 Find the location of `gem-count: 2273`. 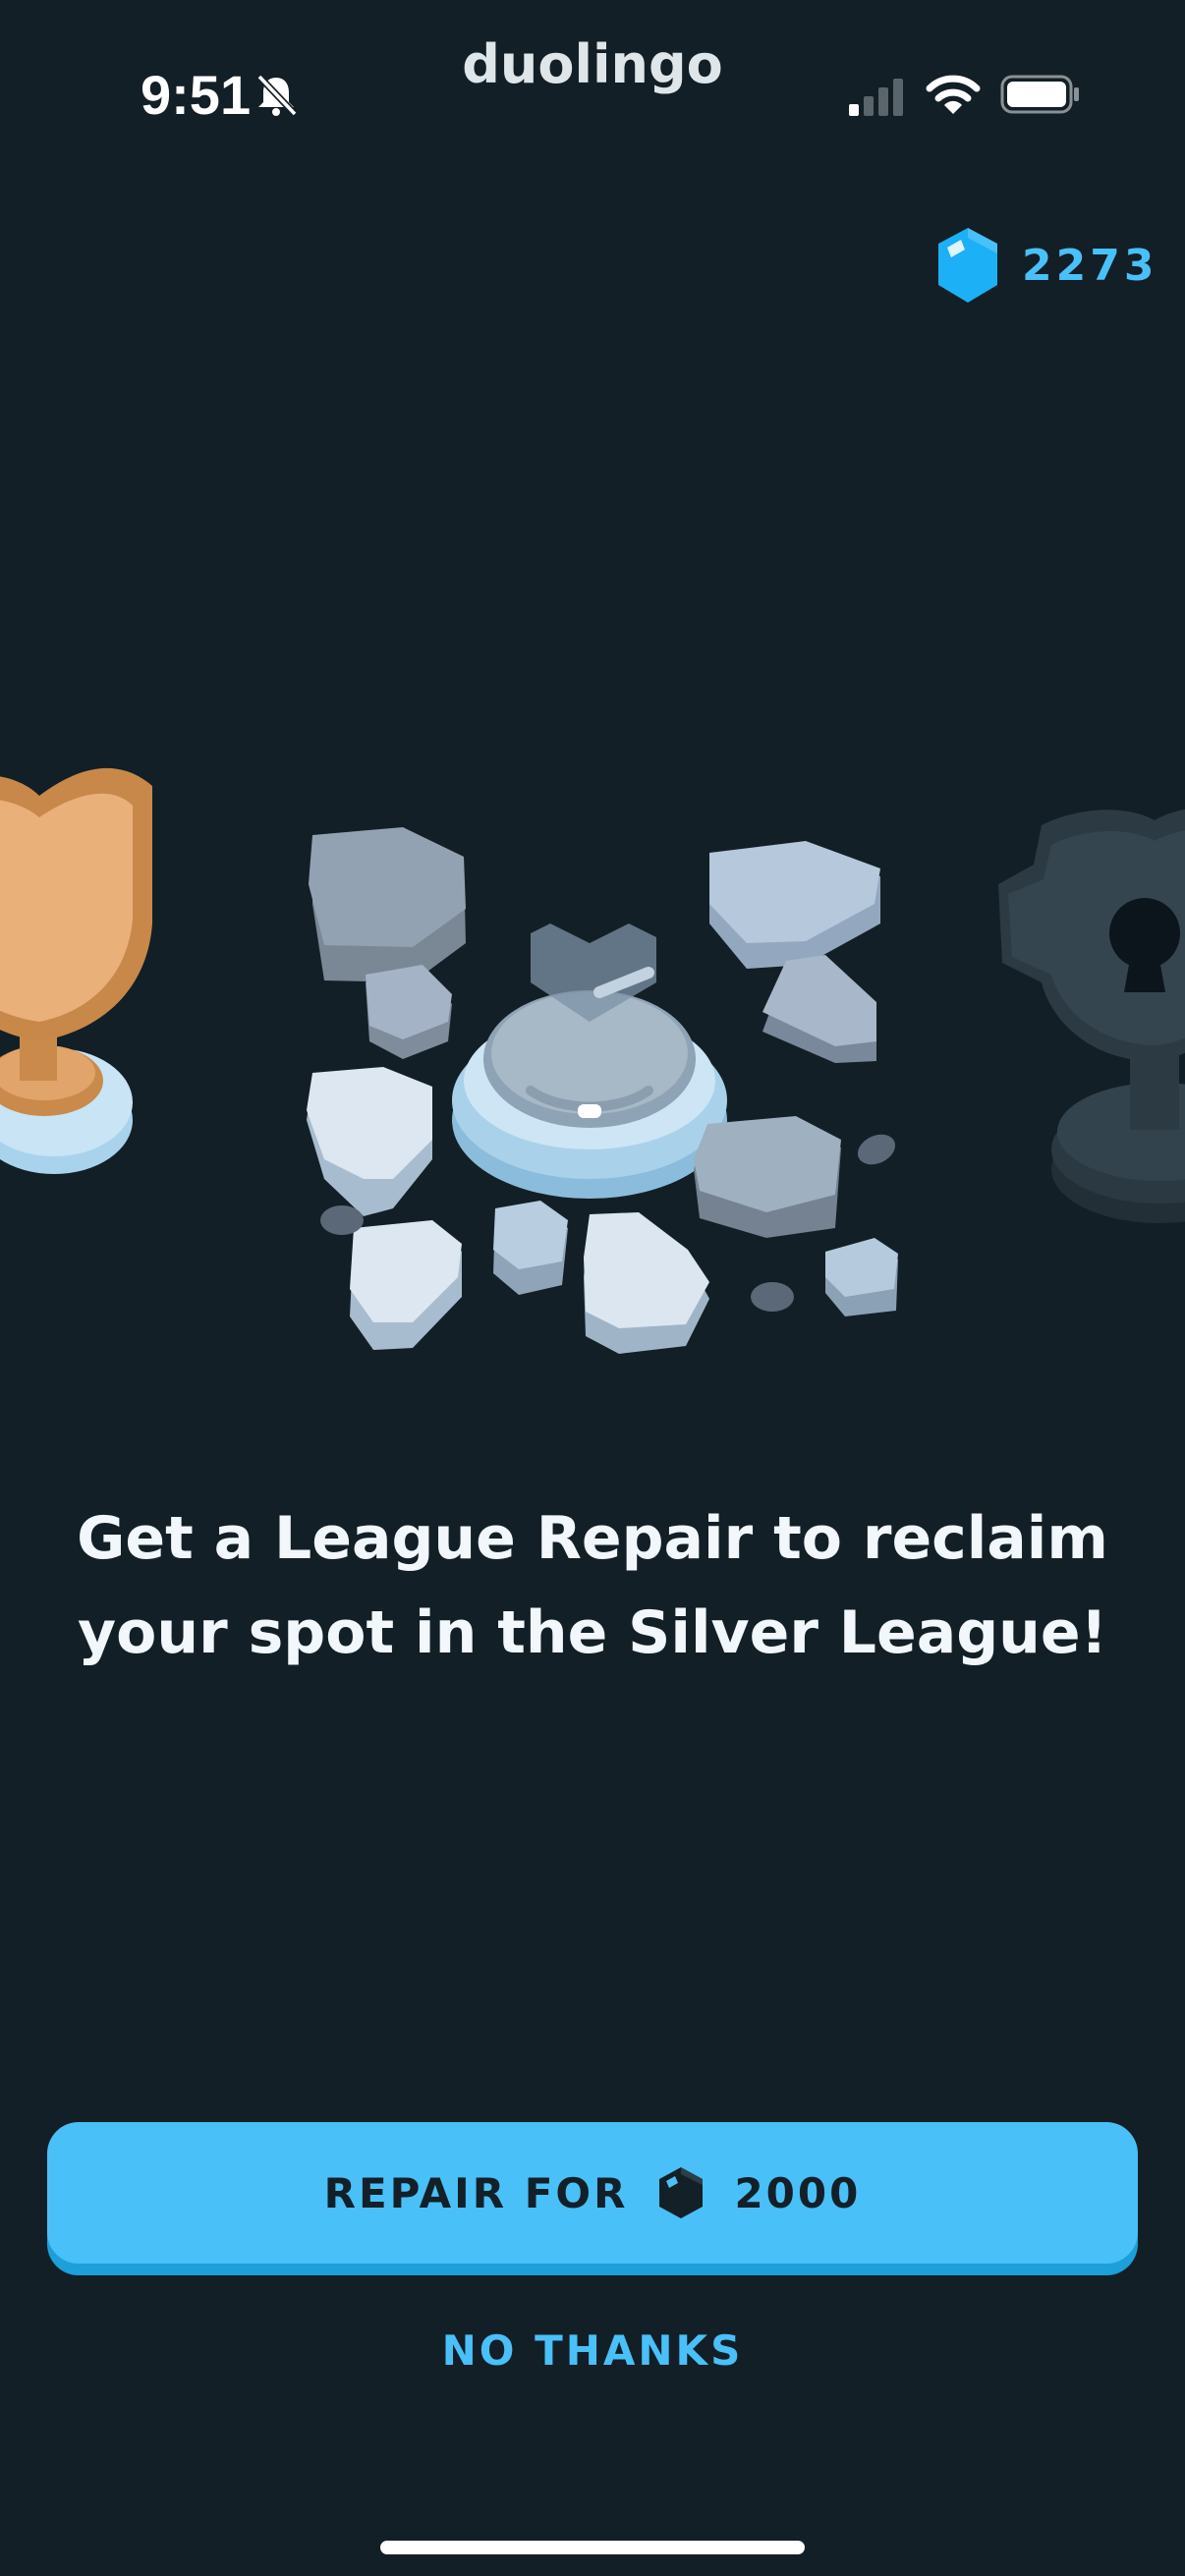

gem-count: 2273 is located at coordinates (1090, 265).